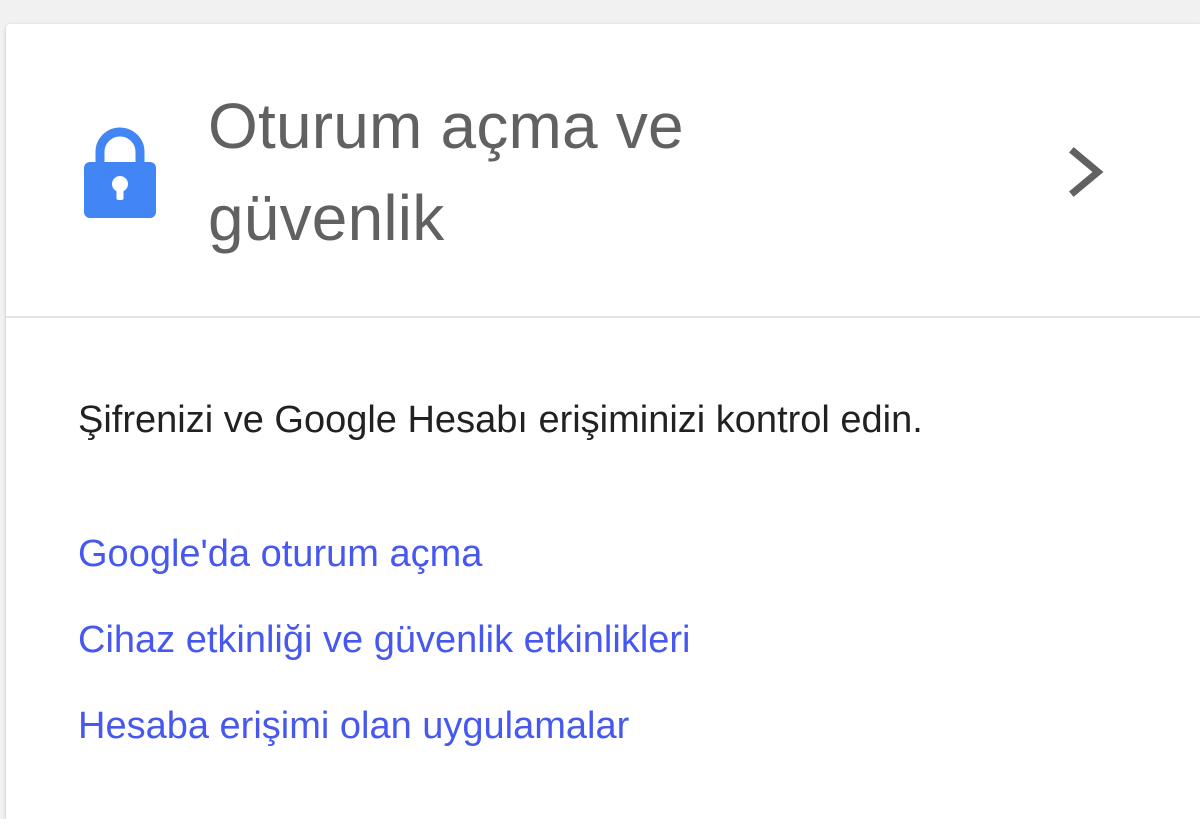 Image resolution: width=1200 pixels, height=819 pixels. I want to click on google-sign-in-link: Google'da oturum açma, so click(280, 554).